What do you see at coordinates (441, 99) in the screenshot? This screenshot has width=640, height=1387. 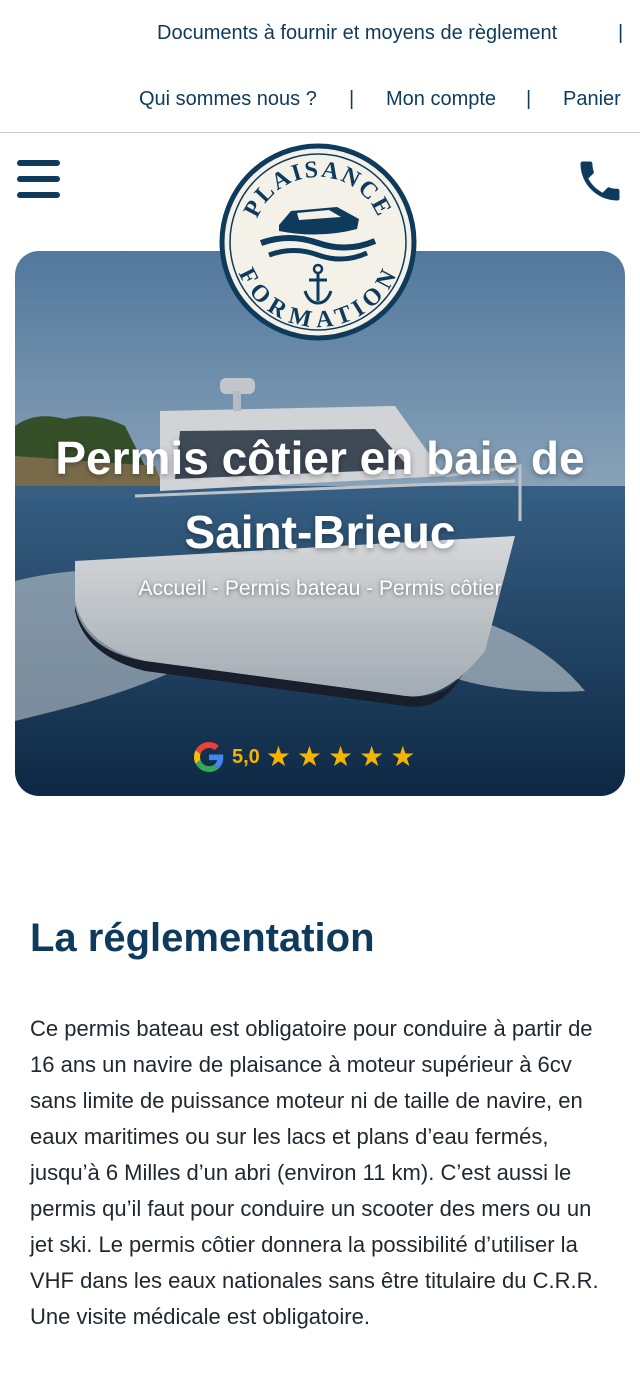 I see `account-link: Mon compte` at bounding box center [441, 99].